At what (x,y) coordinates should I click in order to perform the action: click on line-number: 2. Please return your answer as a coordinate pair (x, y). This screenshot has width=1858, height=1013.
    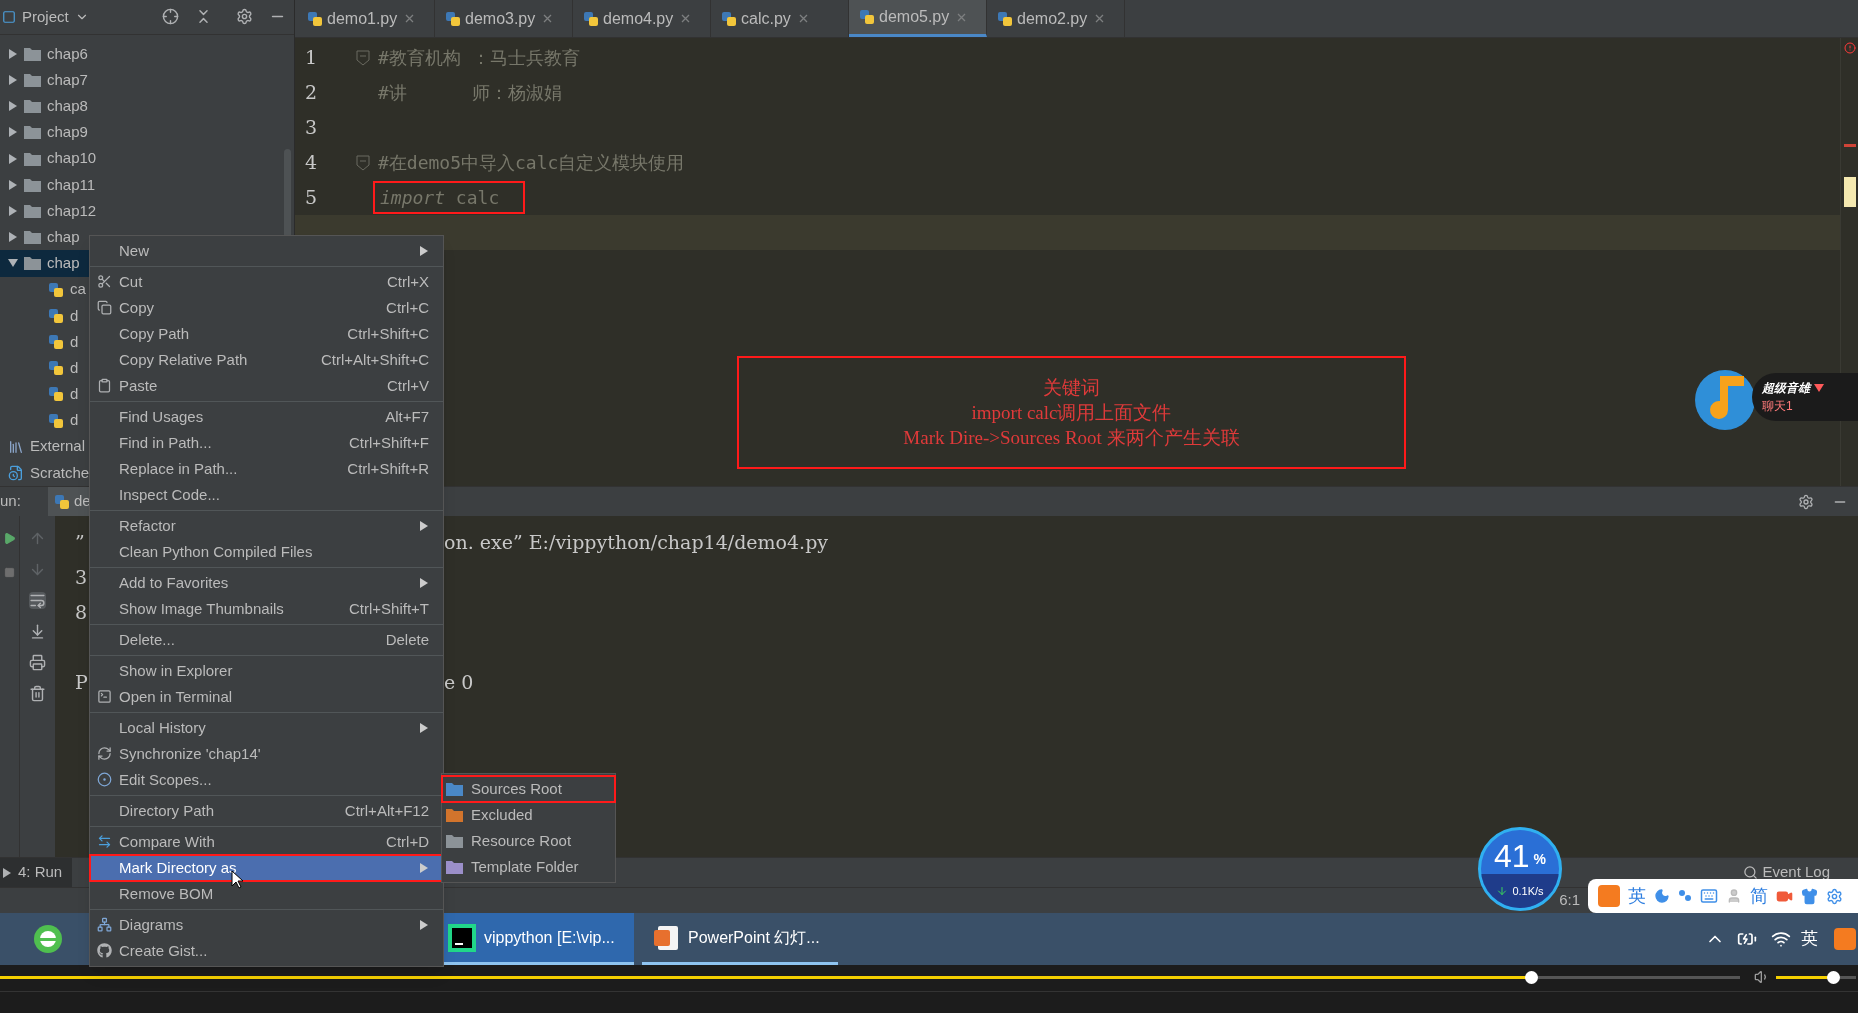
    Looking at the image, I should click on (311, 93).